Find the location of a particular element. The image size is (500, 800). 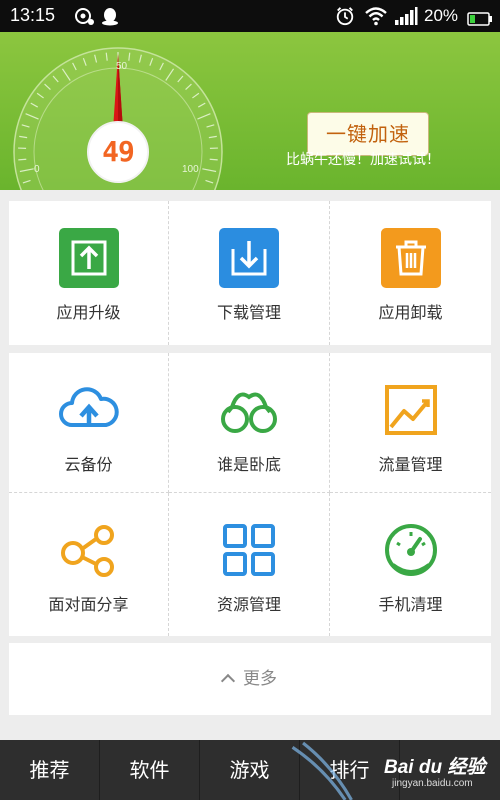

tool-phone-cleanup: 手机清理 is located at coordinates (410, 564).